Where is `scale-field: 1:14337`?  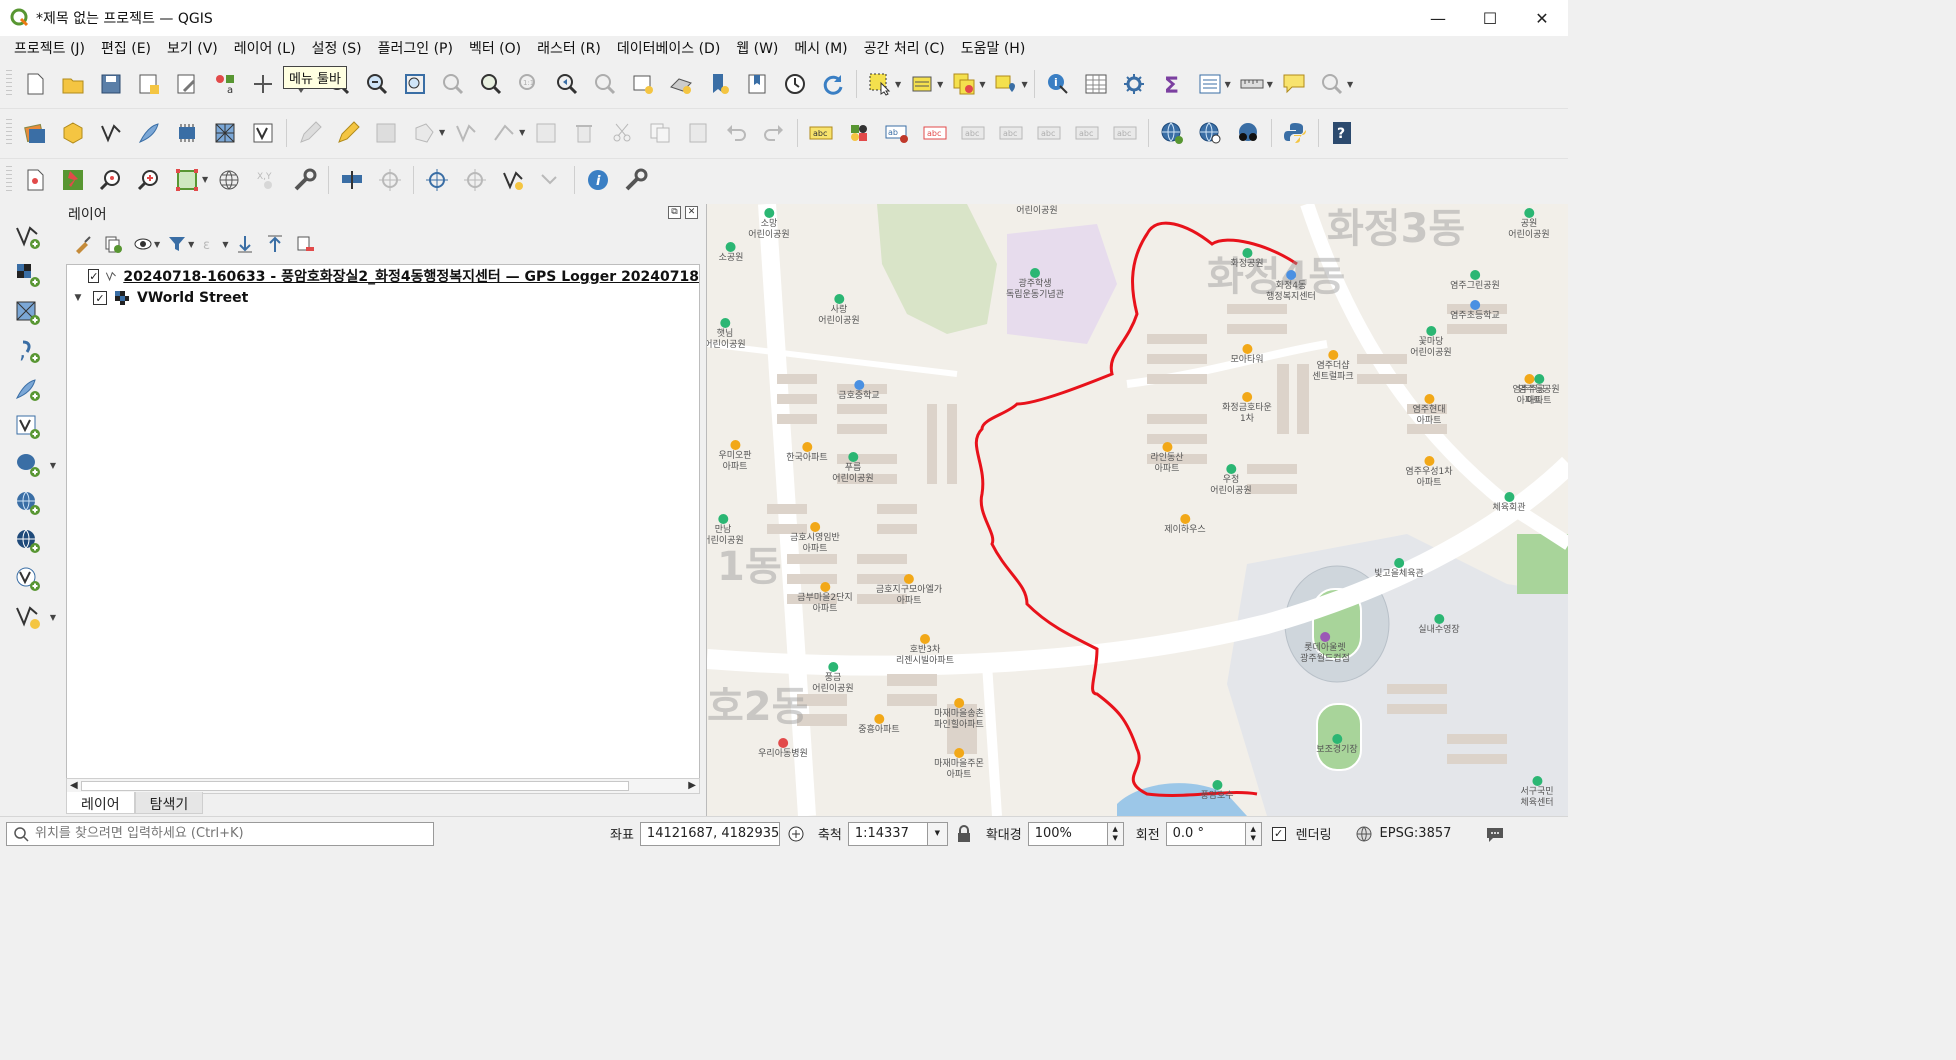
scale-field: 1:14337 is located at coordinates (887, 833).